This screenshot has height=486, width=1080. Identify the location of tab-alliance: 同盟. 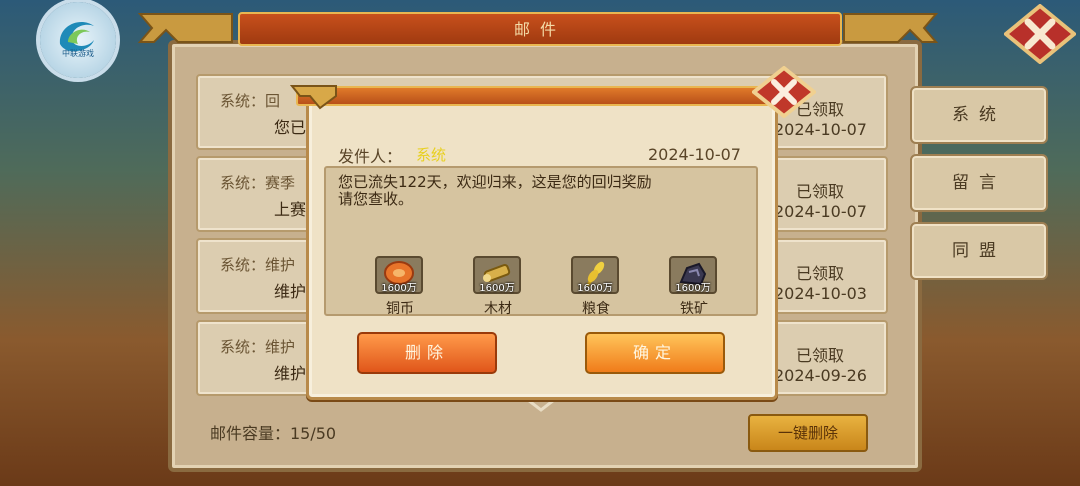
(979, 251).